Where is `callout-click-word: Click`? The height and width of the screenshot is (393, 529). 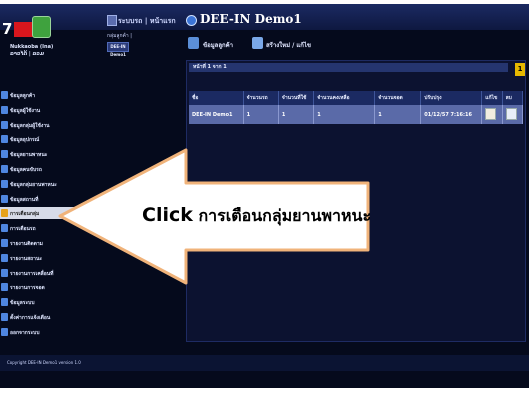
callout-click-word: Click is located at coordinates (167, 215).